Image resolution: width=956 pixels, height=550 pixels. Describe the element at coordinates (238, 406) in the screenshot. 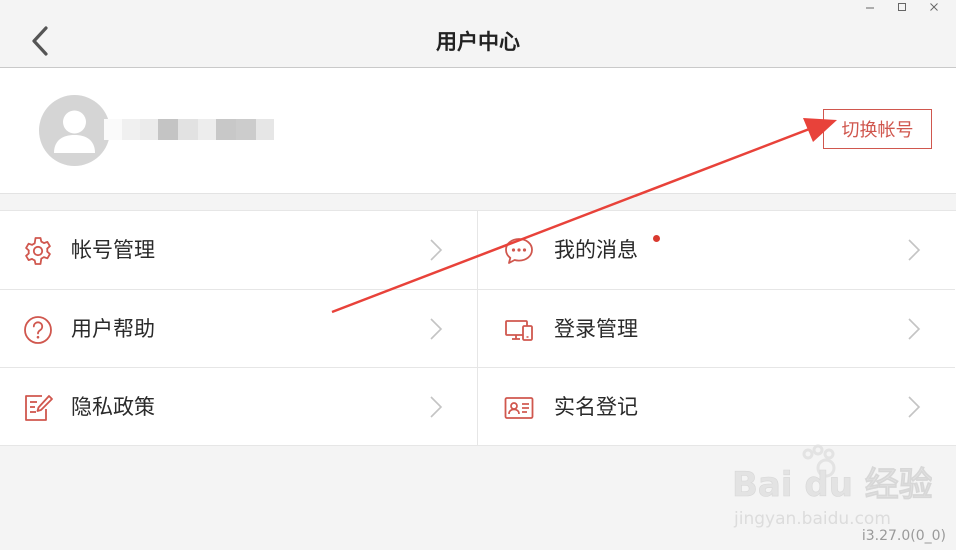

I see `menu-item-privacy-policy: 隐私政策` at that location.